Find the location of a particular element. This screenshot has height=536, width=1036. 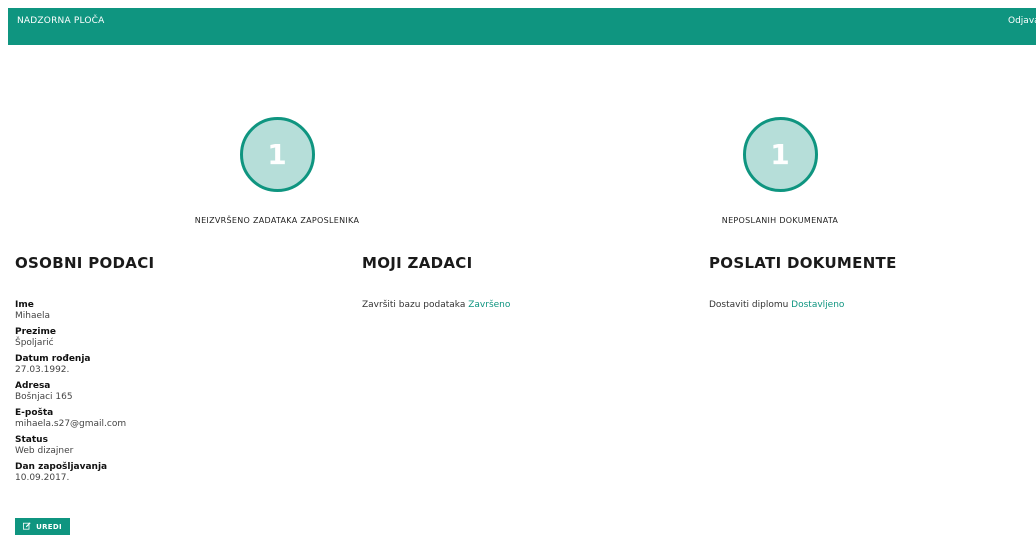

document-item: Dostaviti diplomu Dostavljeno is located at coordinates (776, 305).